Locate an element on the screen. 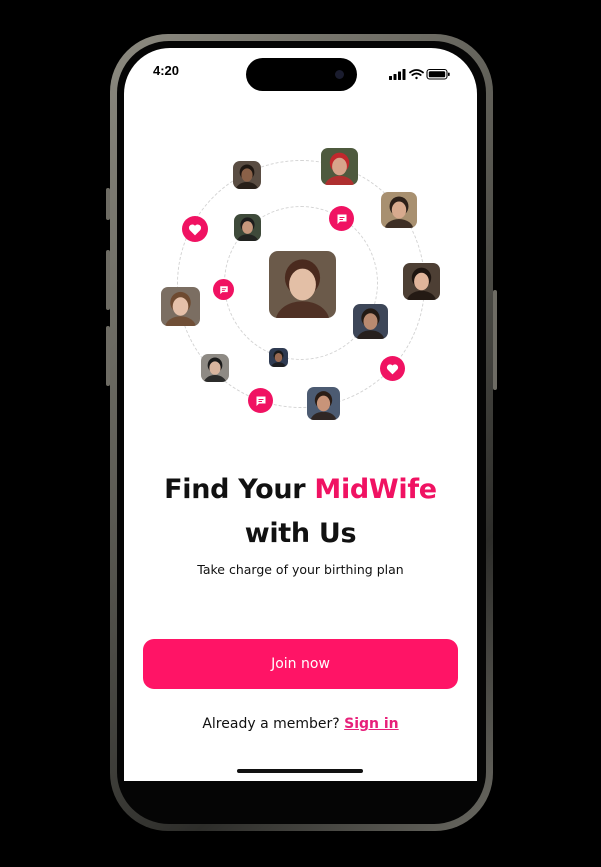 The height and width of the screenshot is (867, 601). title-accent: MidWife is located at coordinates (375, 489).